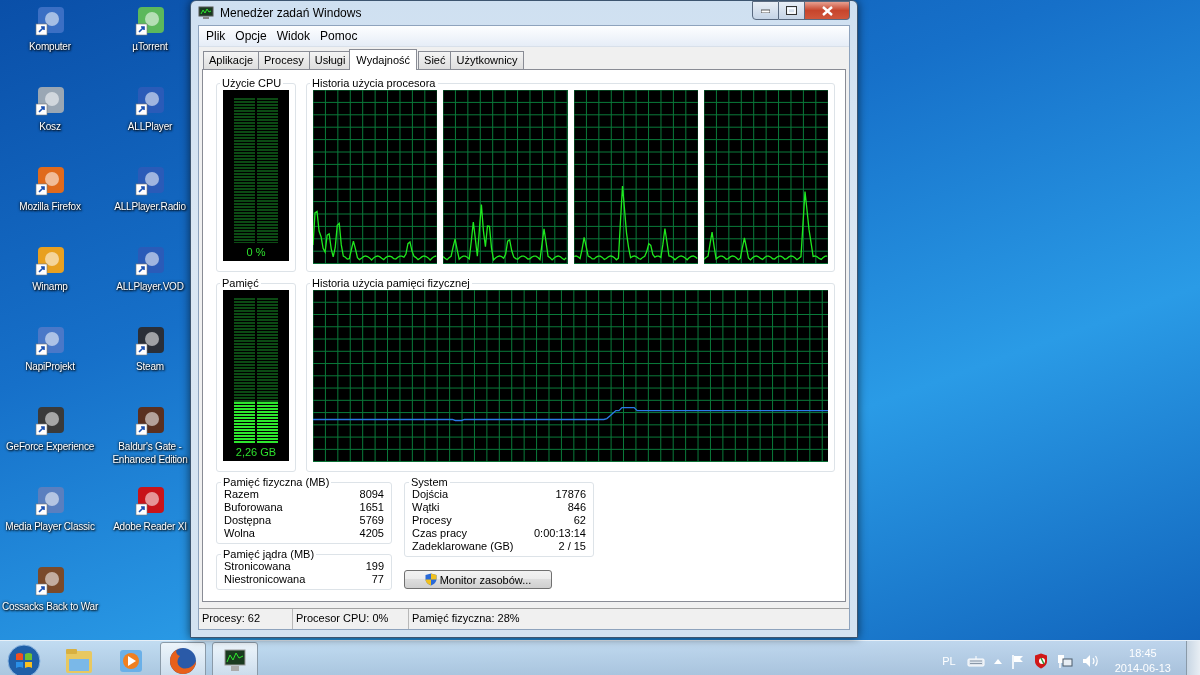 Image resolution: width=1200 pixels, height=675 pixels. Describe the element at coordinates (371, 494) in the screenshot. I see `stat-value: 8094` at that location.